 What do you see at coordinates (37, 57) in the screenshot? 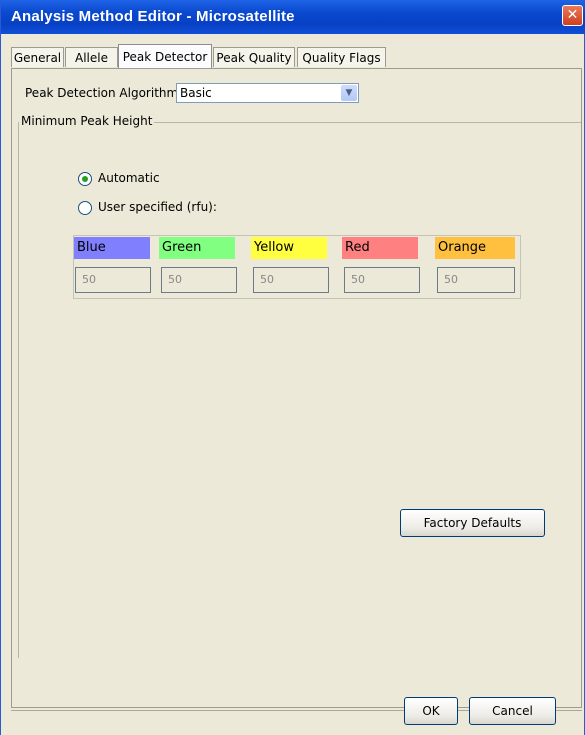
I see `tab-general: General` at bounding box center [37, 57].